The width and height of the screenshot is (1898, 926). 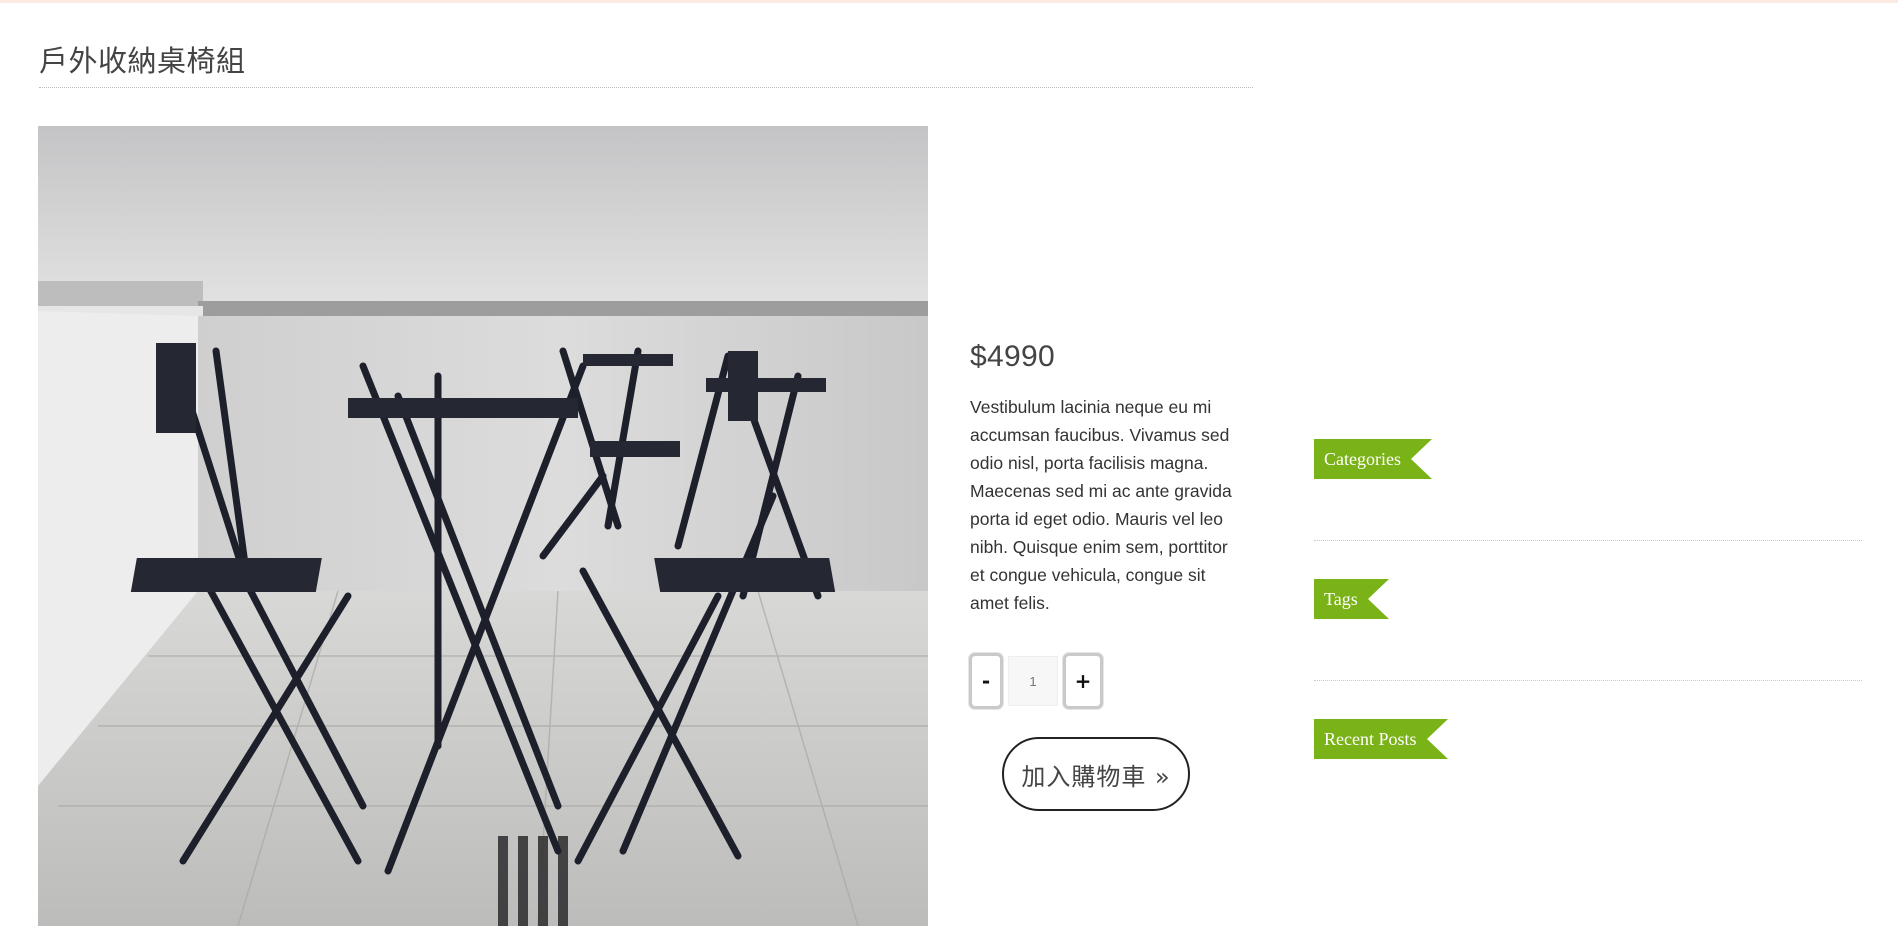 What do you see at coordinates (1380, 739) in the screenshot?
I see `widget-title-recent-posts: Recent Posts` at bounding box center [1380, 739].